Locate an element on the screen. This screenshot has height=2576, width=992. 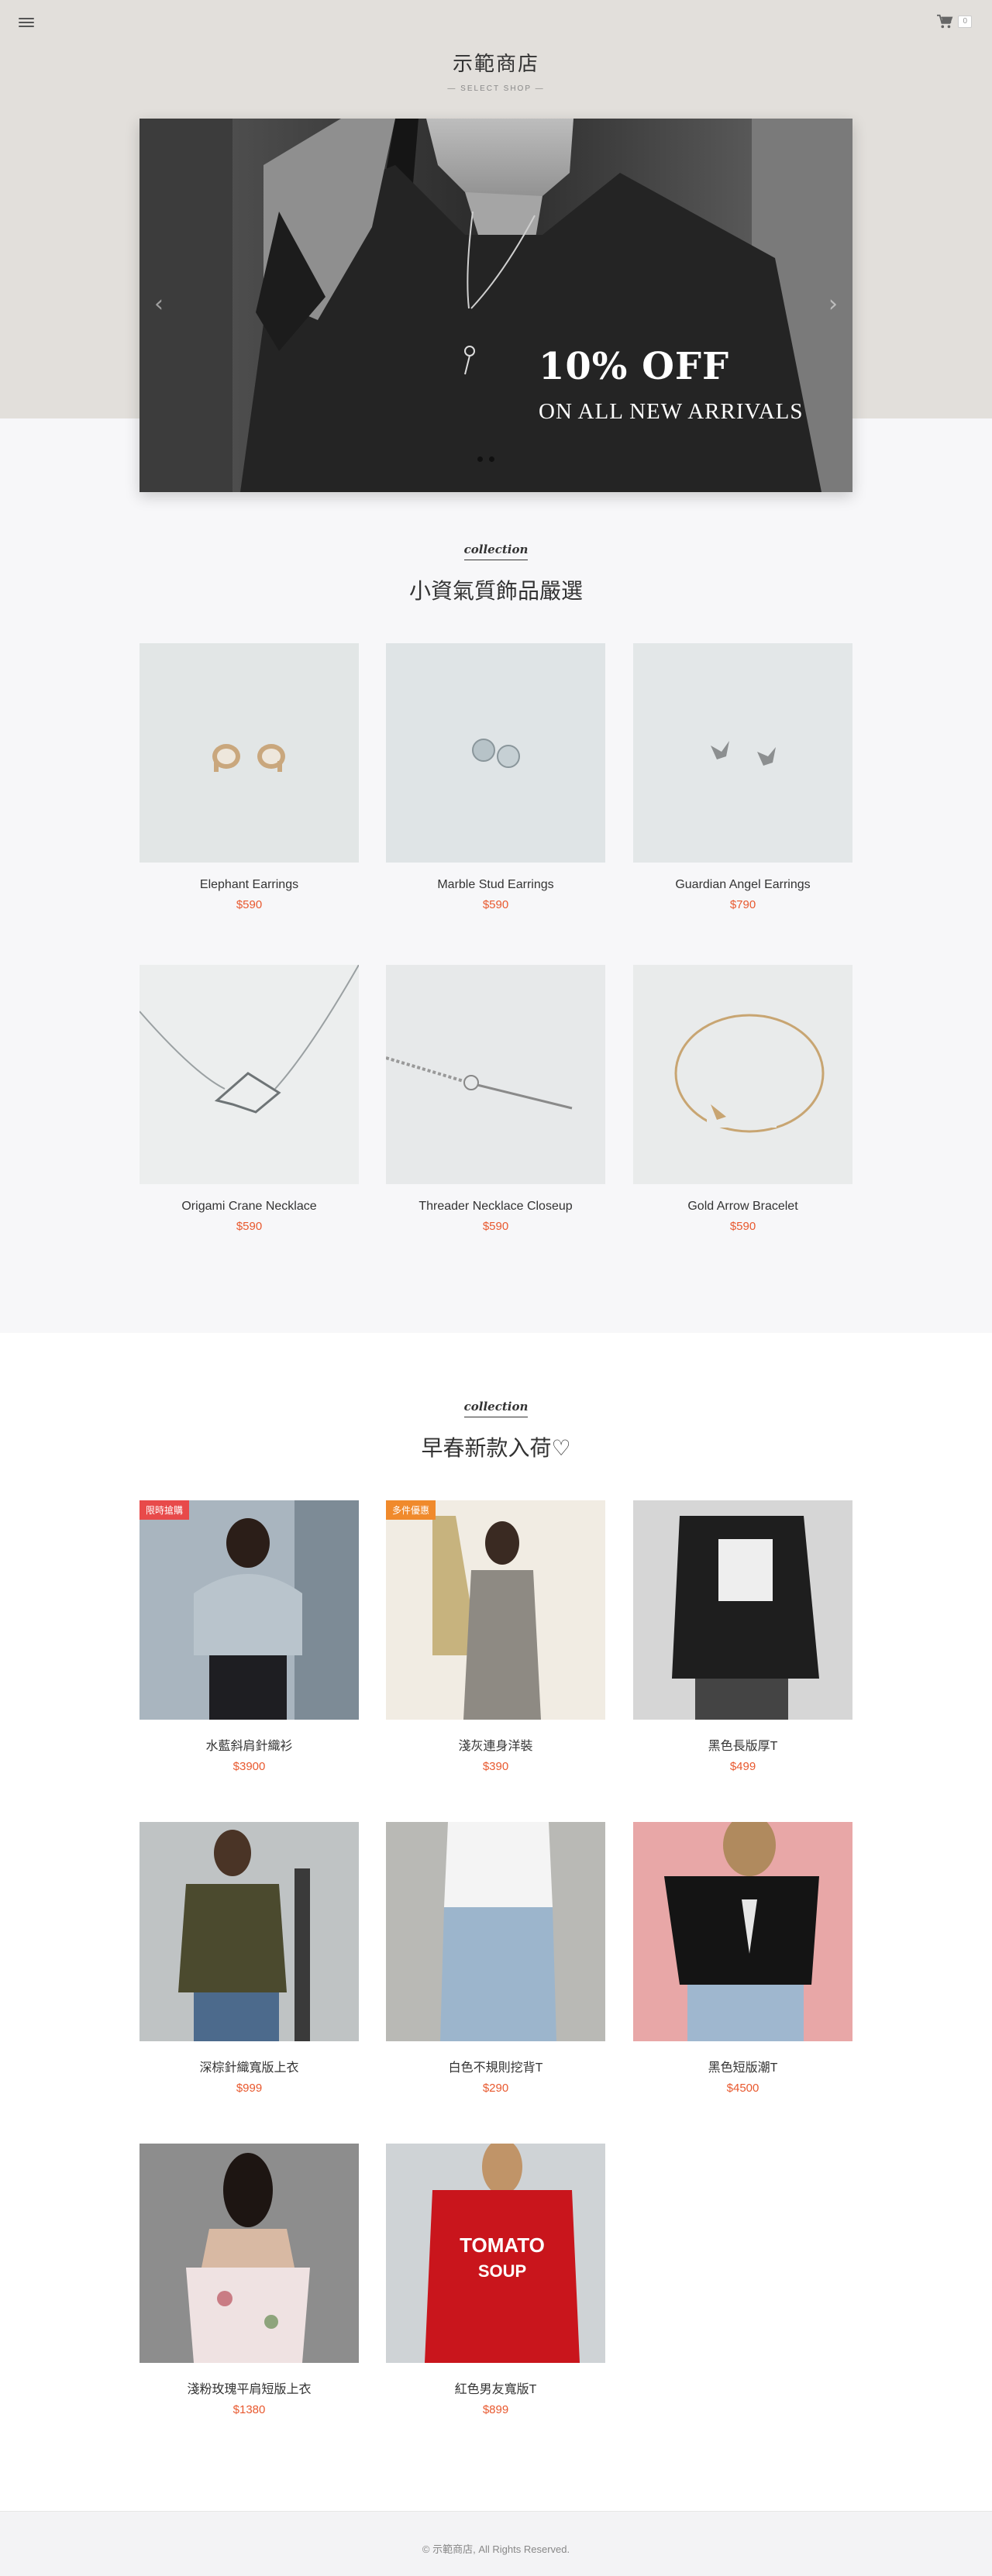
svg-text: TOMATO is located at coordinates (502, 2245).